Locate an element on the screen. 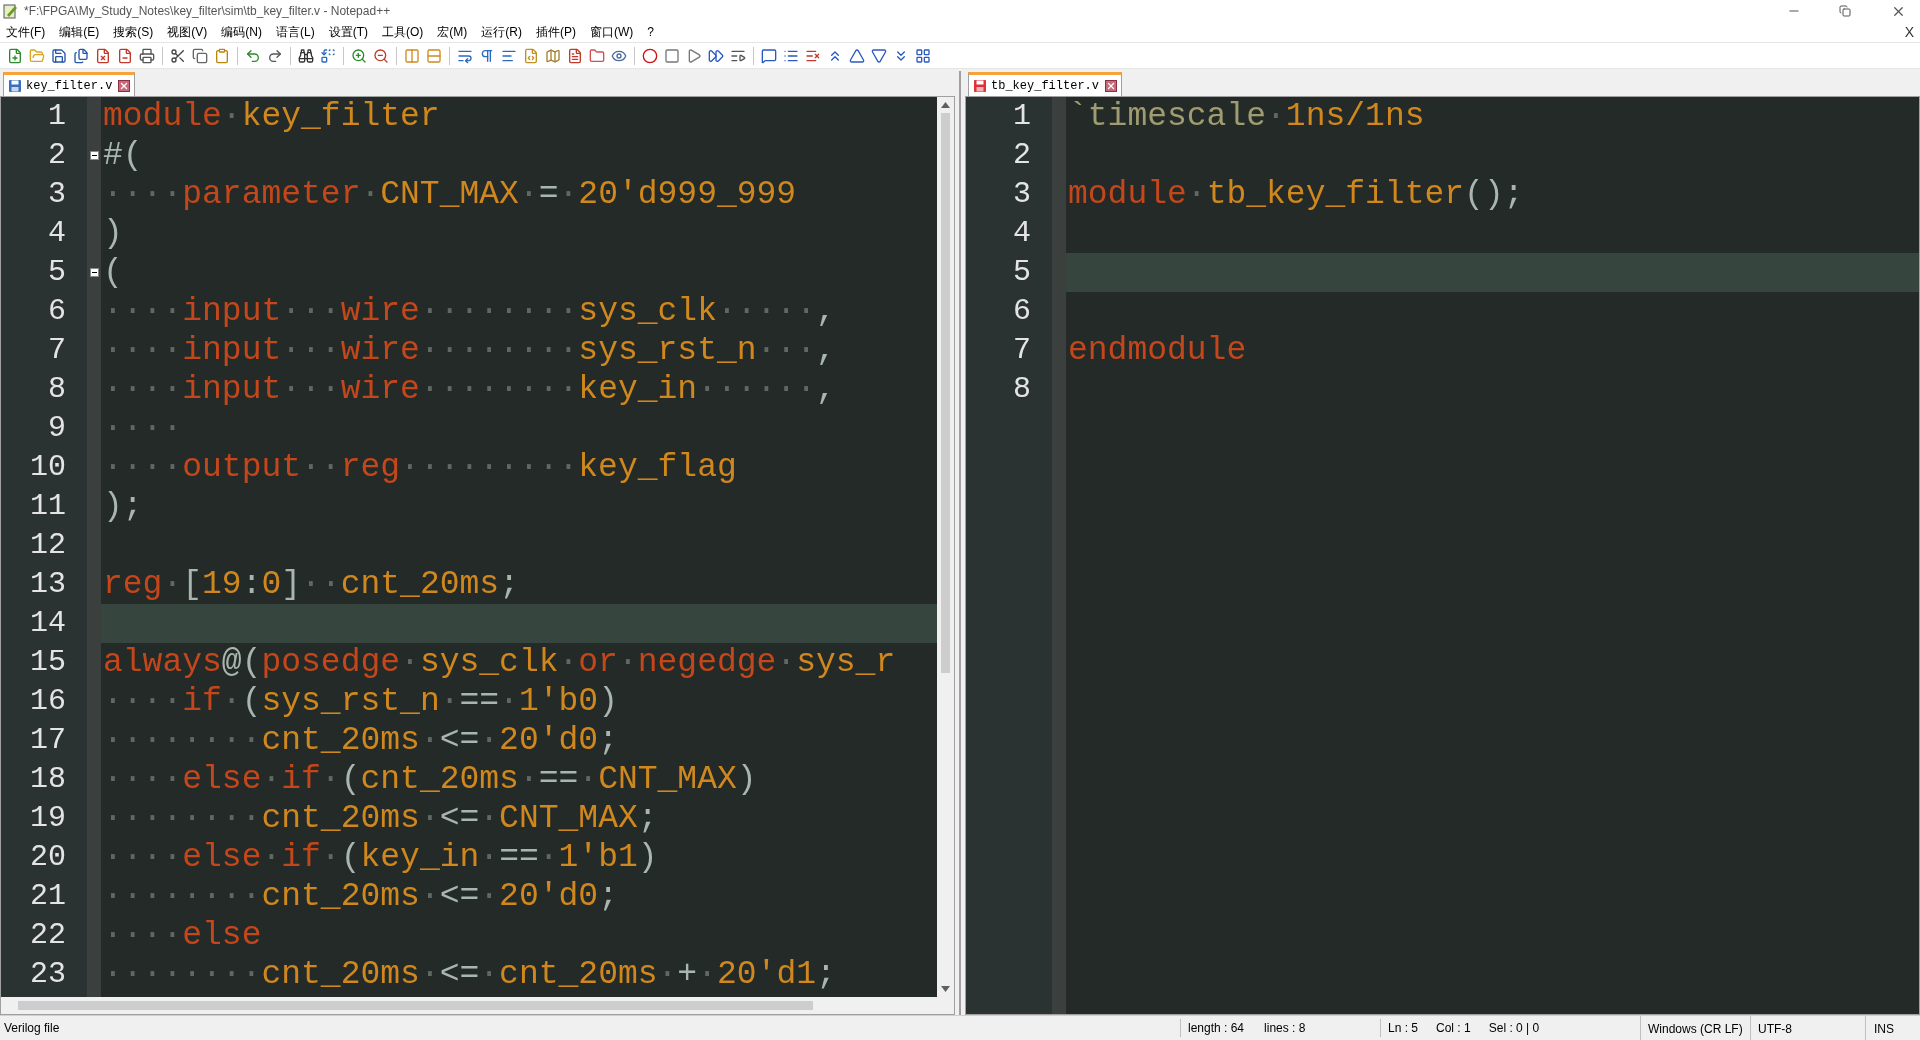 This screenshot has width=1920, height=1040. status-text: Sel : 0 | 0 is located at coordinates (1514, 1028).